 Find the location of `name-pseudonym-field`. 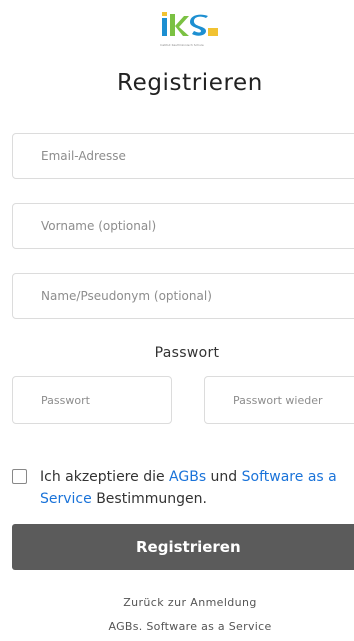

name-pseudonym-field is located at coordinates (183, 296).